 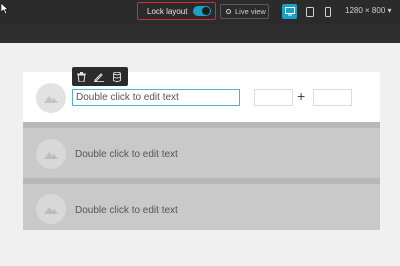 What do you see at coordinates (301, 96) in the screenshot?
I see `plus-icon: +` at bounding box center [301, 96].